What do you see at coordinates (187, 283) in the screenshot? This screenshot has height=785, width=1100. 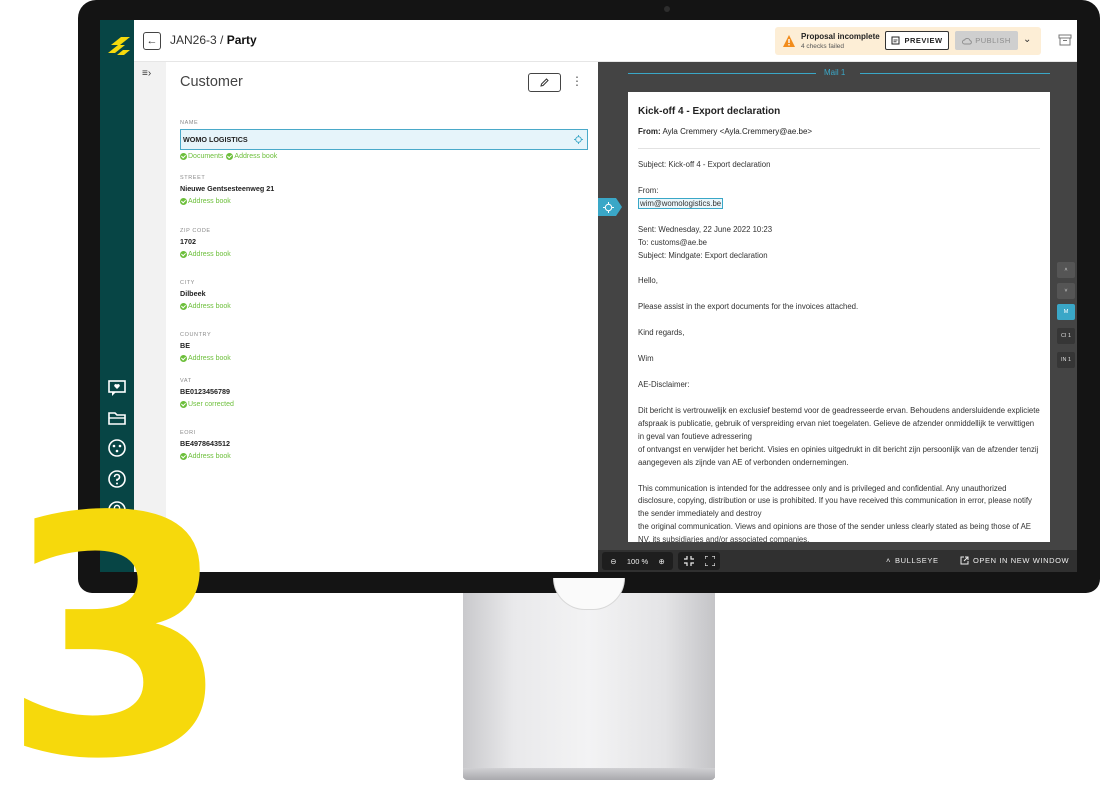 I see `field-label: CITY` at bounding box center [187, 283].